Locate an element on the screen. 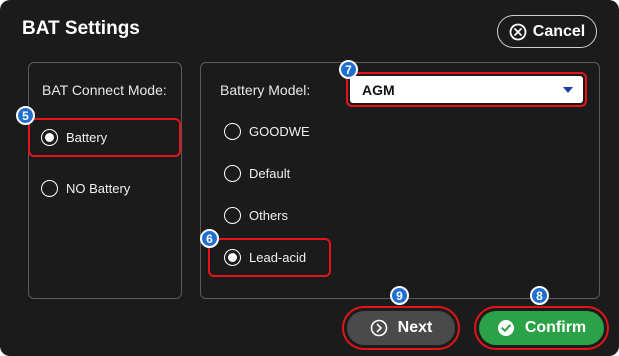 The image size is (619, 356). next-button: Next is located at coordinates (401, 328).